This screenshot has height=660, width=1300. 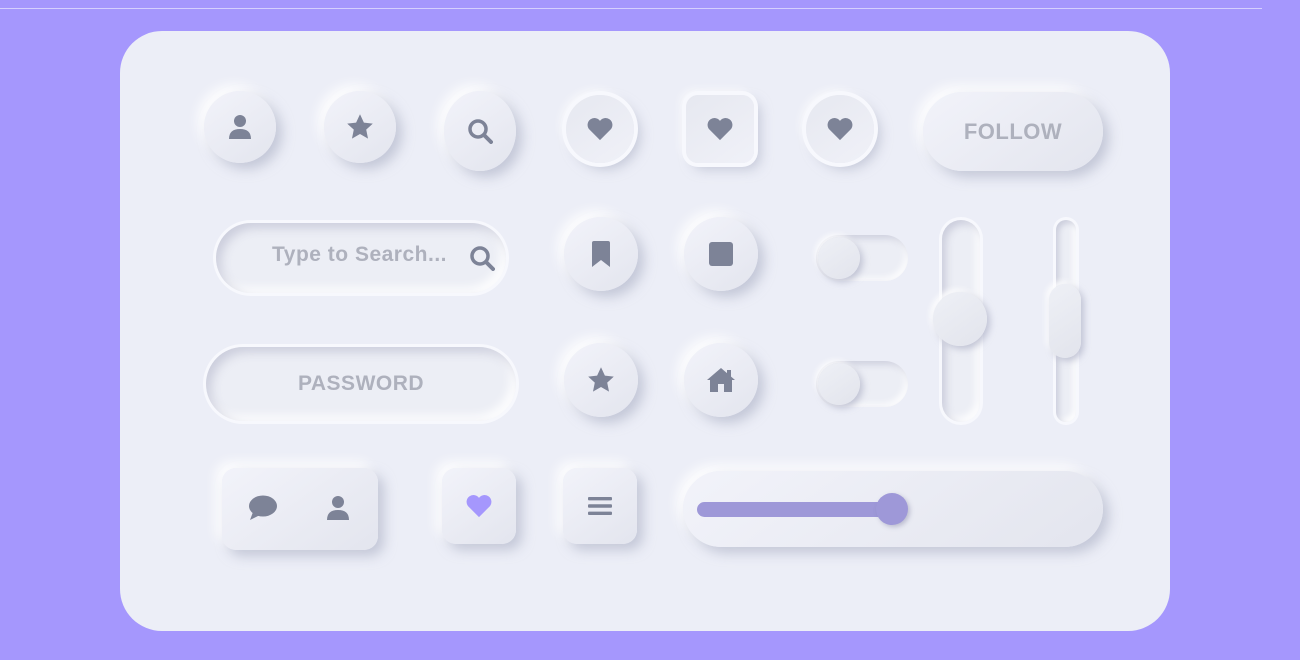 I want to click on vertical-slider-2-thumb, so click(x=1065, y=321).